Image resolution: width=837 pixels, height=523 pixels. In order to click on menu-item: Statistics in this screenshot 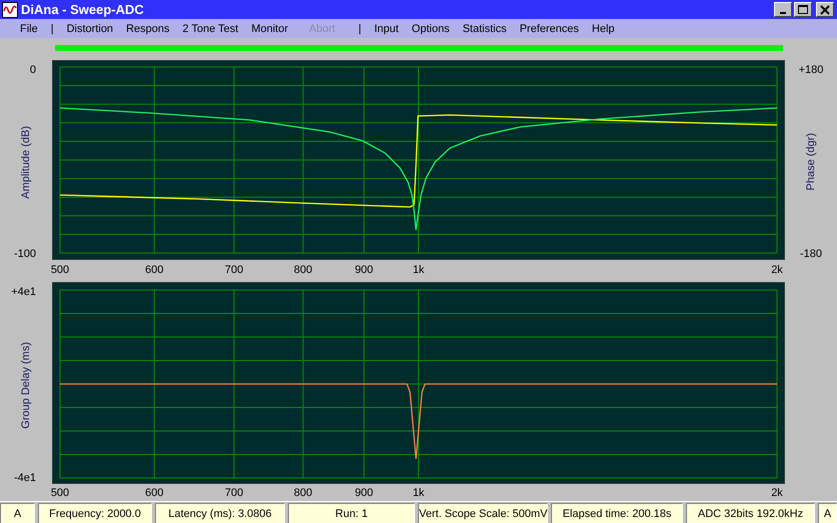, I will do `click(484, 28)`.